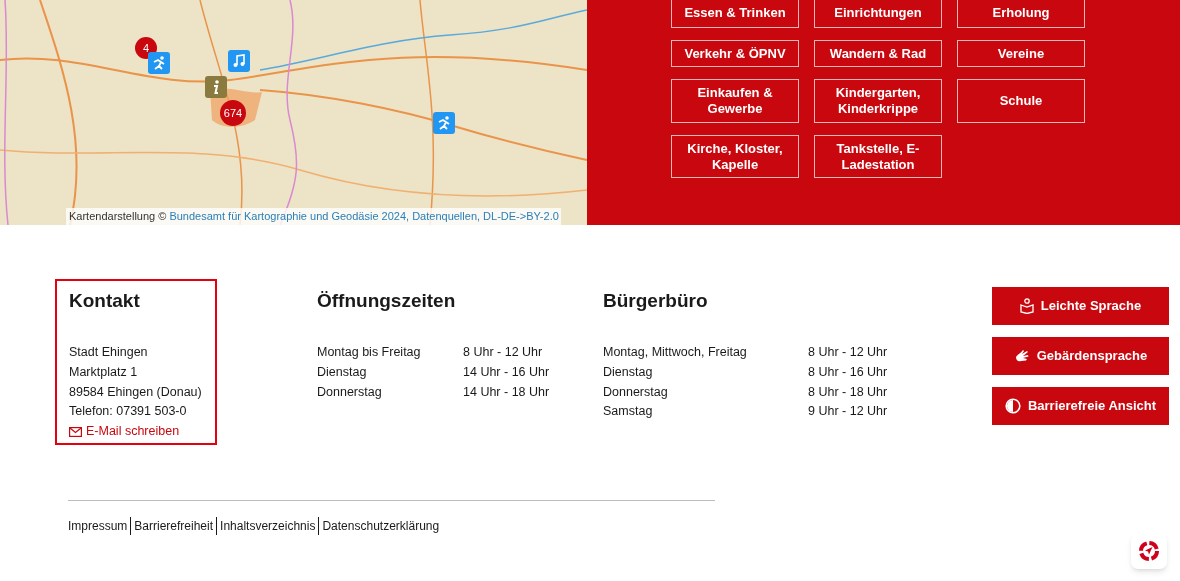  Describe the element at coordinates (735, 53) in the screenshot. I see `category-button: Verkehr & ÖPNV` at that location.